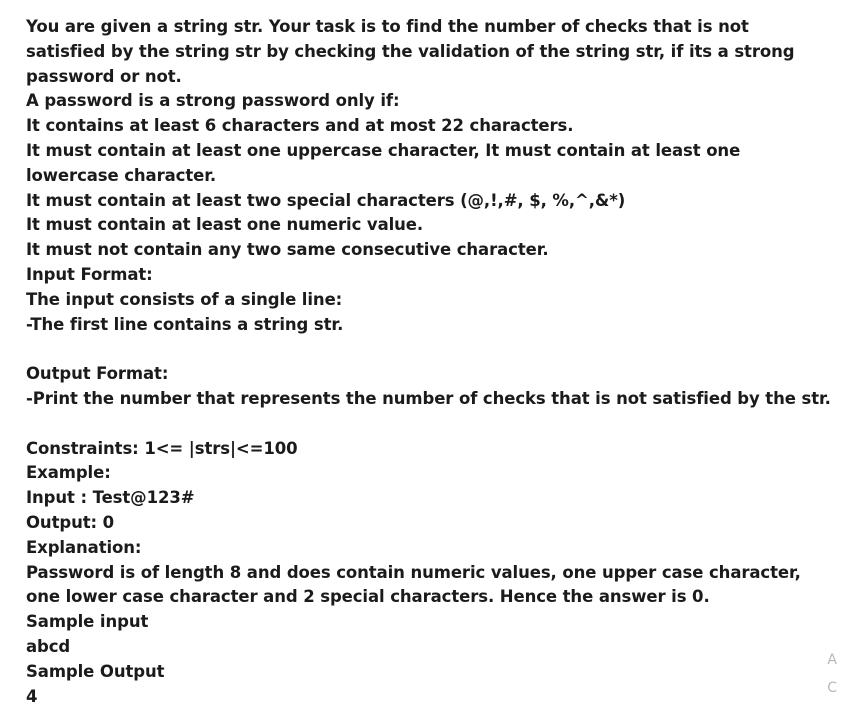 This screenshot has height=721, width=841. What do you see at coordinates (213, 101) in the screenshot?
I see `rules-heading: A password is a strong password only if:` at bounding box center [213, 101].